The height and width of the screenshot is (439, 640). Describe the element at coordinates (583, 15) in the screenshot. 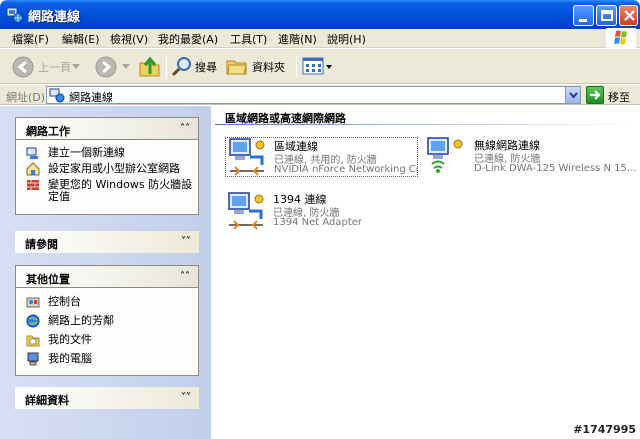

I see `minimize-button` at that location.